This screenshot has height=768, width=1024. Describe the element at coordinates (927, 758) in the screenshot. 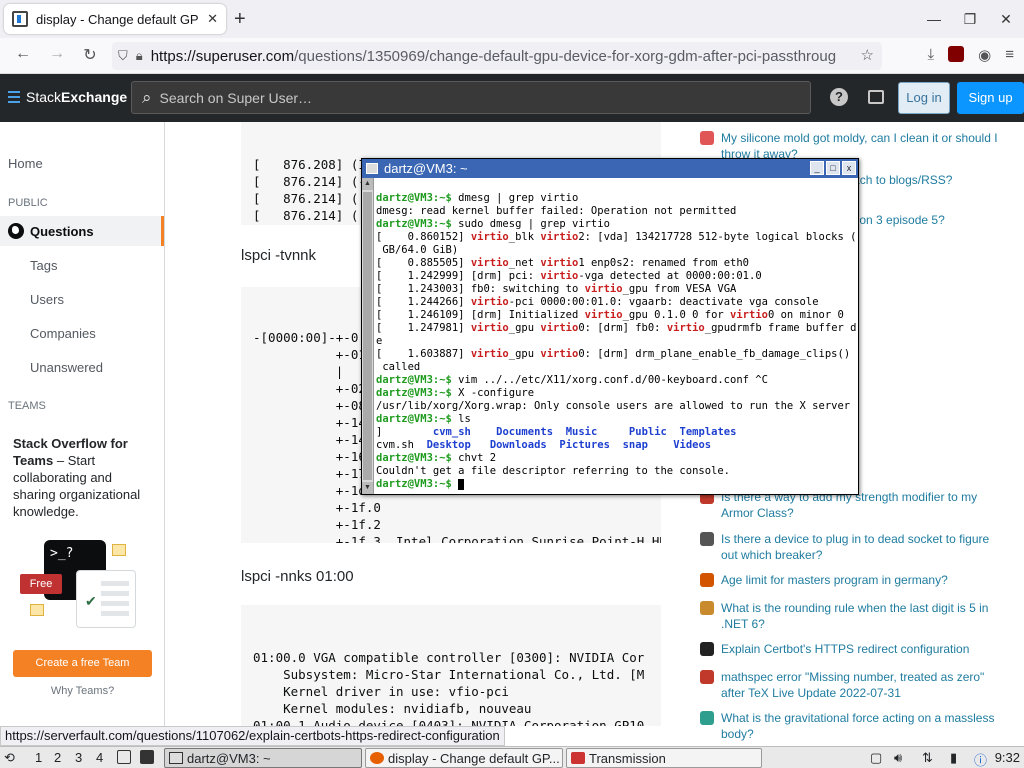

I see `network-icon: ⇅` at that location.